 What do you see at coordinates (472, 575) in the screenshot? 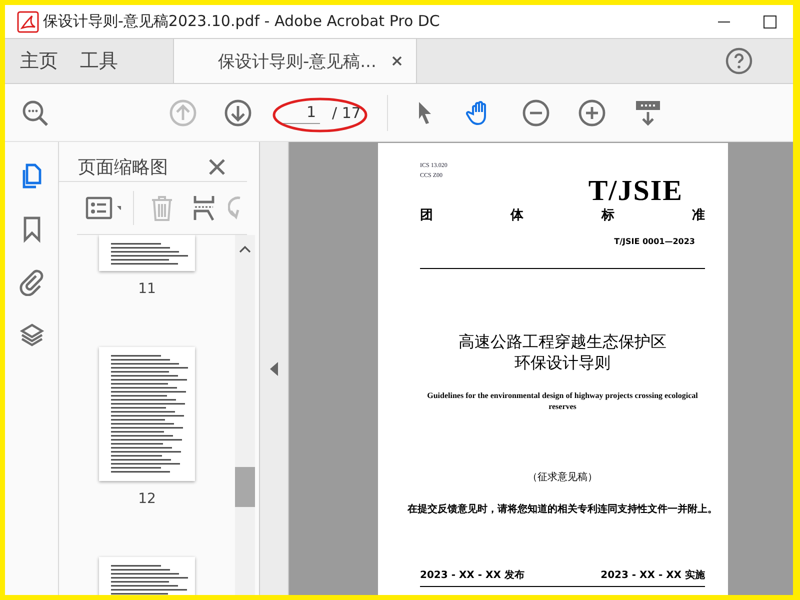
I see `publish-date: 2023 - XX - XX 发布` at bounding box center [472, 575].